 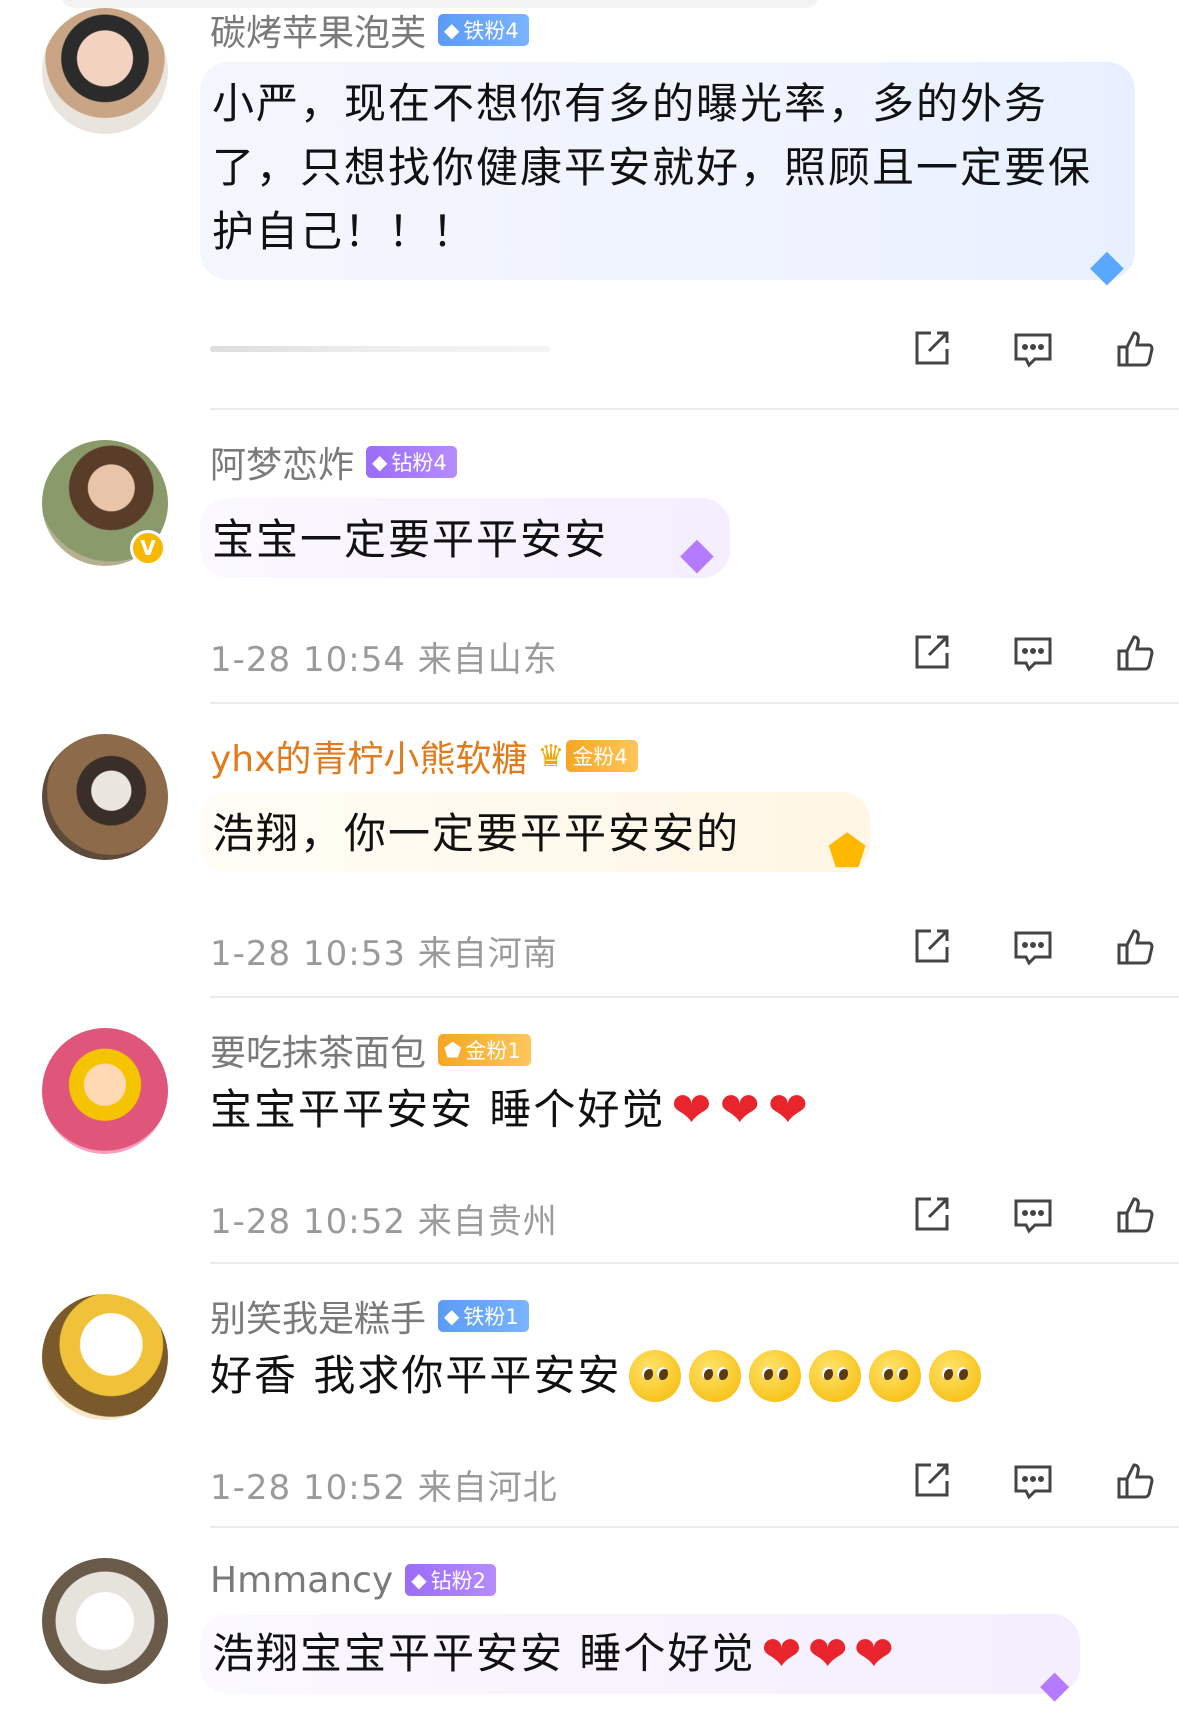 What do you see at coordinates (368, 756) in the screenshot?
I see `username: yhx的青柠小熊软糖` at bounding box center [368, 756].